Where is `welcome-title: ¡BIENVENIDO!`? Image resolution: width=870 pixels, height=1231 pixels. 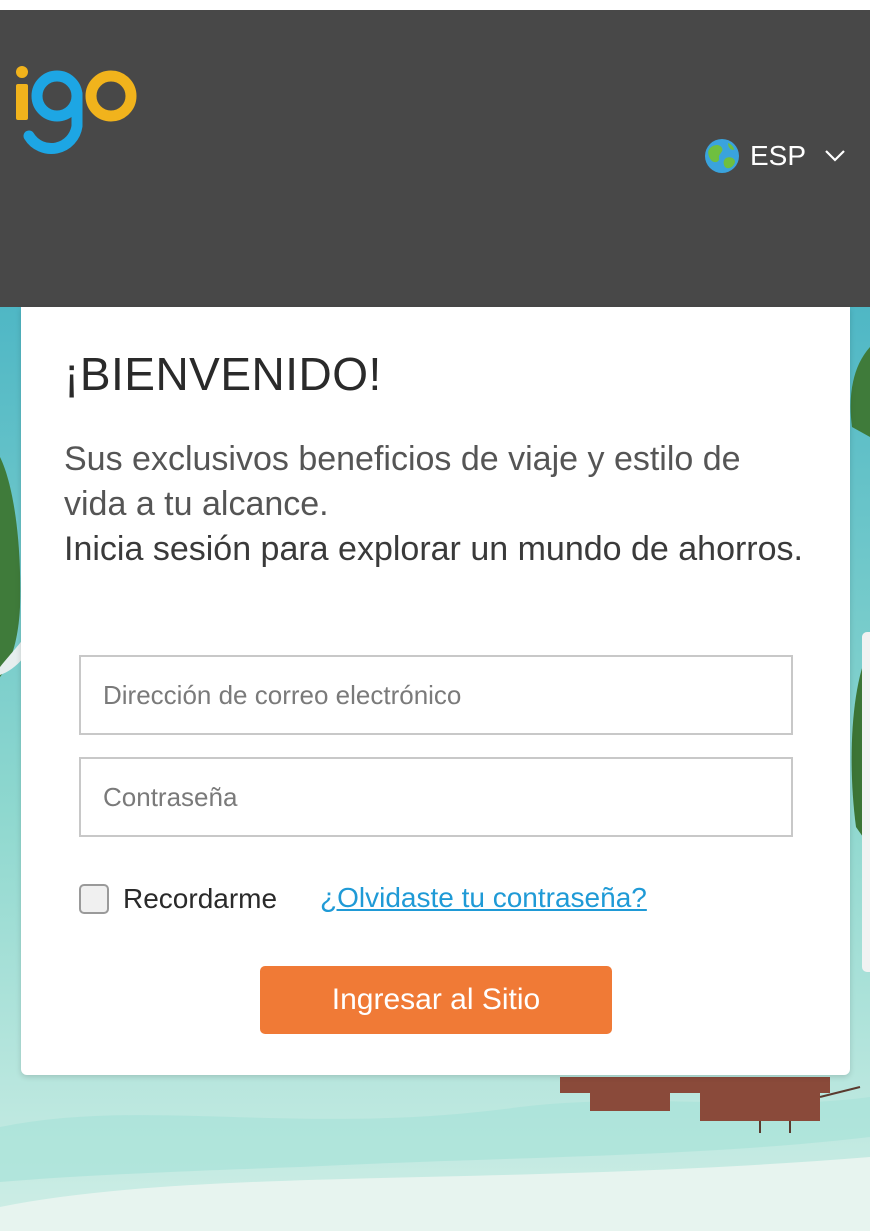 welcome-title: ¡BIENVENIDO! is located at coordinates (223, 374).